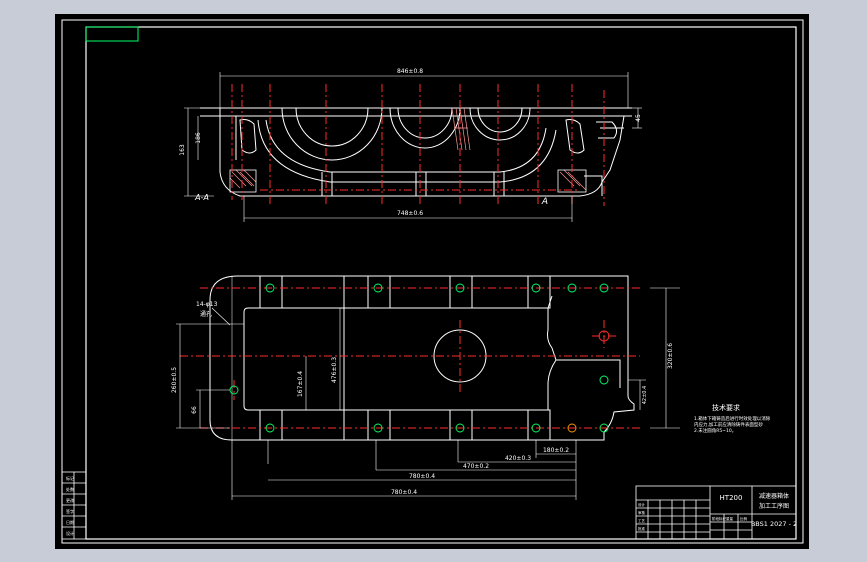 The image size is (867, 562). Describe the element at coordinates (518, 458) in the screenshot. I see `dim-bottom-2: 420±0.3` at that location.